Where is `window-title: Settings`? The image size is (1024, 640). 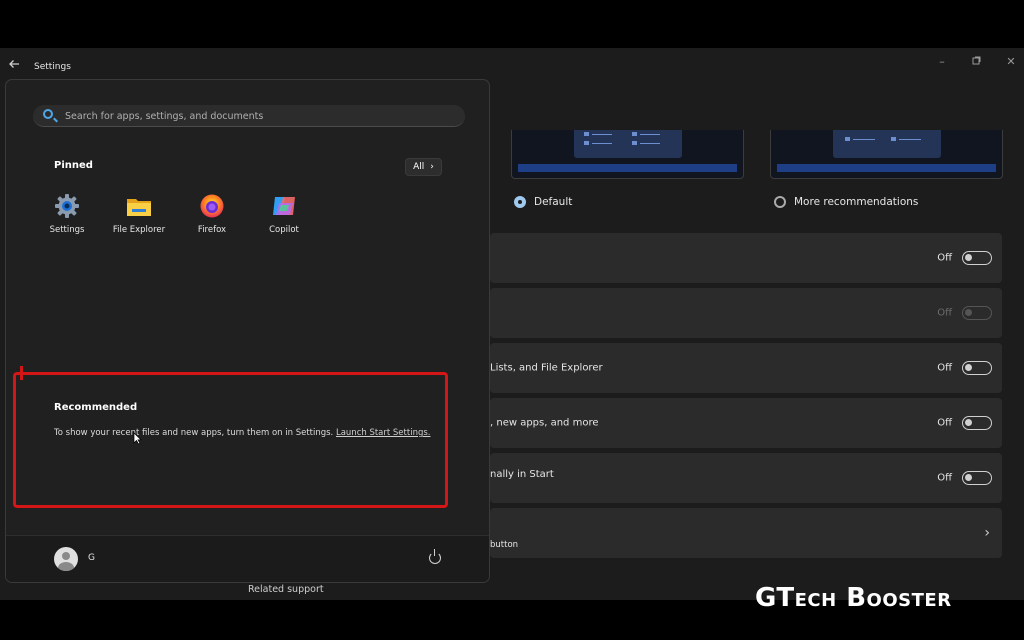
window-title: Settings is located at coordinates (52, 67).